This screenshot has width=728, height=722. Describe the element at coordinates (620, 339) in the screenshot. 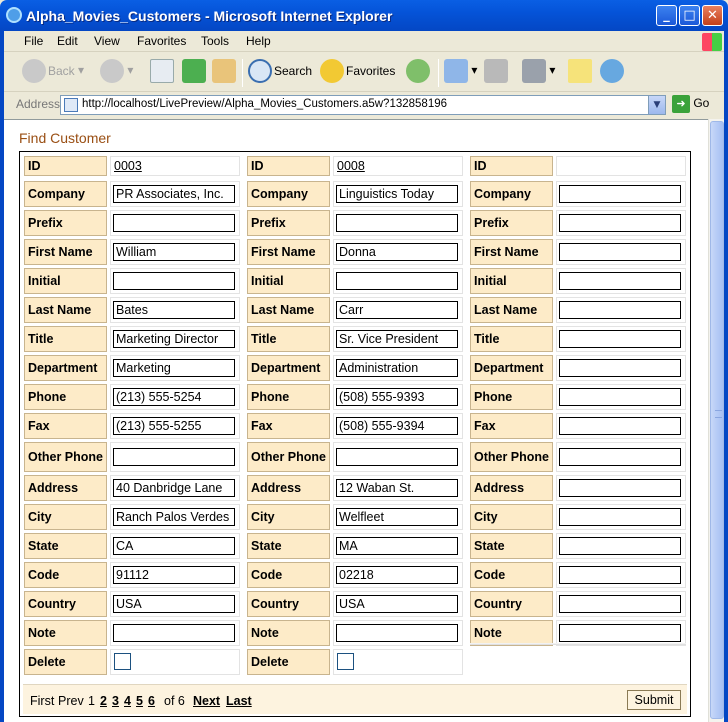

I see `title-input` at that location.